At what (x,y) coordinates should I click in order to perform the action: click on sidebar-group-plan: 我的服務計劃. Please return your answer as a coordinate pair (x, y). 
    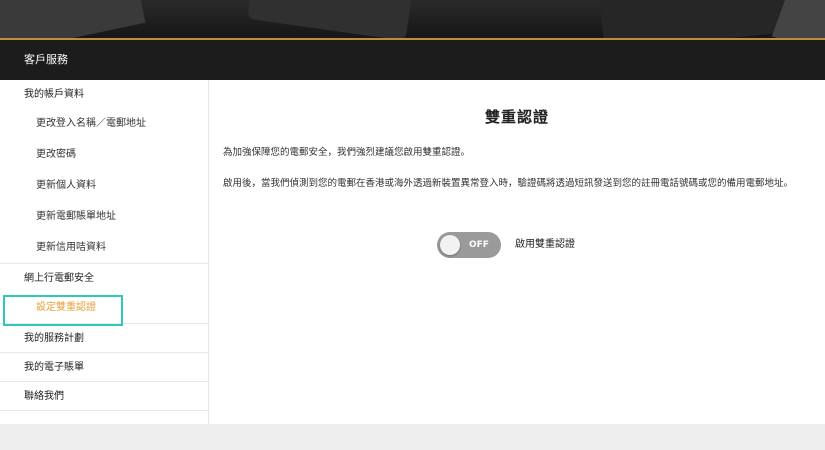
    Looking at the image, I should click on (104, 338).